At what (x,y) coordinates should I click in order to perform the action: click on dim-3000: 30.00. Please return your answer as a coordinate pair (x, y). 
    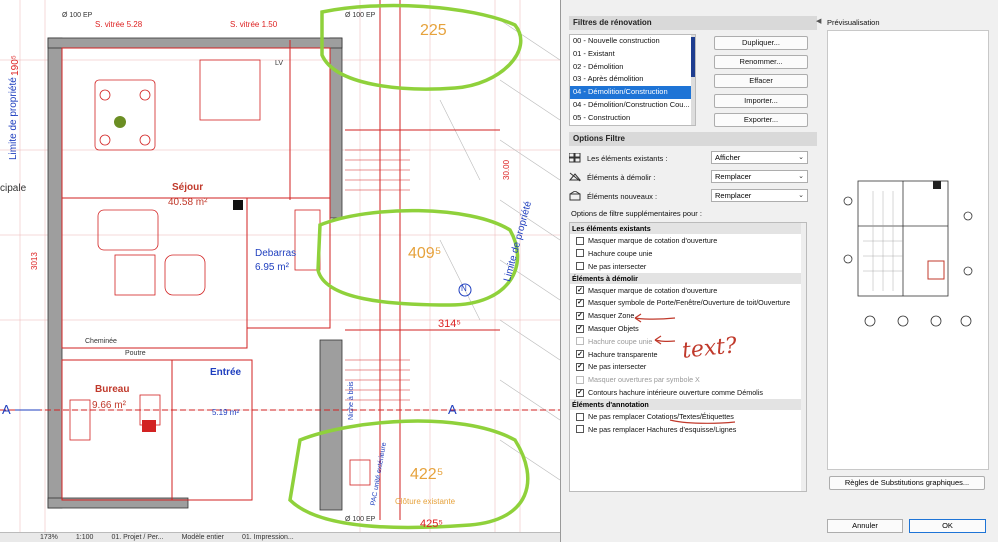
    Looking at the image, I should click on (506, 169).